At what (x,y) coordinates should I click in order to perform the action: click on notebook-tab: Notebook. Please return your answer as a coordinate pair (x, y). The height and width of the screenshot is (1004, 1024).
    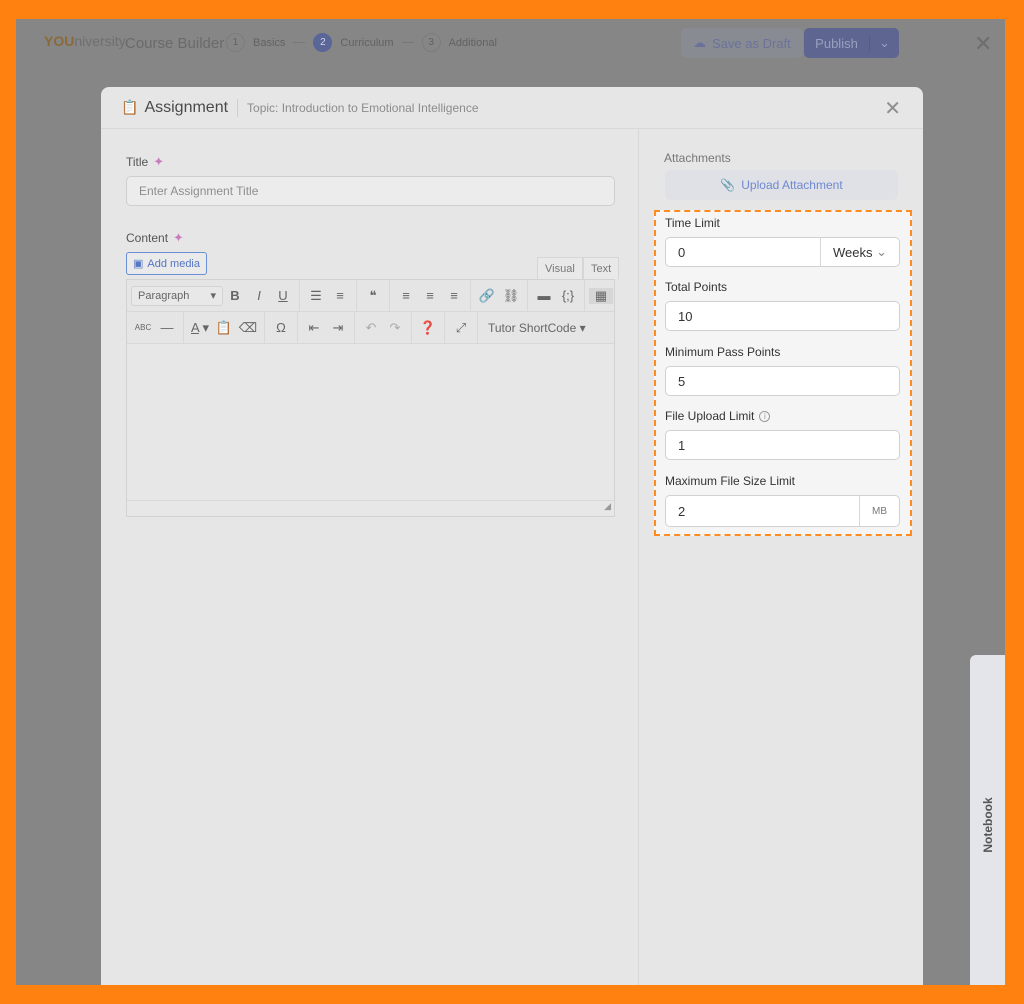
    Looking at the image, I should click on (987, 820).